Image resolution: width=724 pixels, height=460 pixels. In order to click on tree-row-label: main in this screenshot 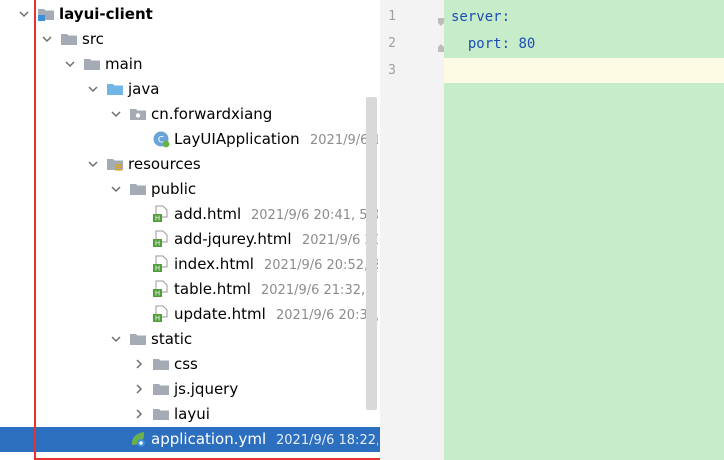, I will do `click(124, 64)`.